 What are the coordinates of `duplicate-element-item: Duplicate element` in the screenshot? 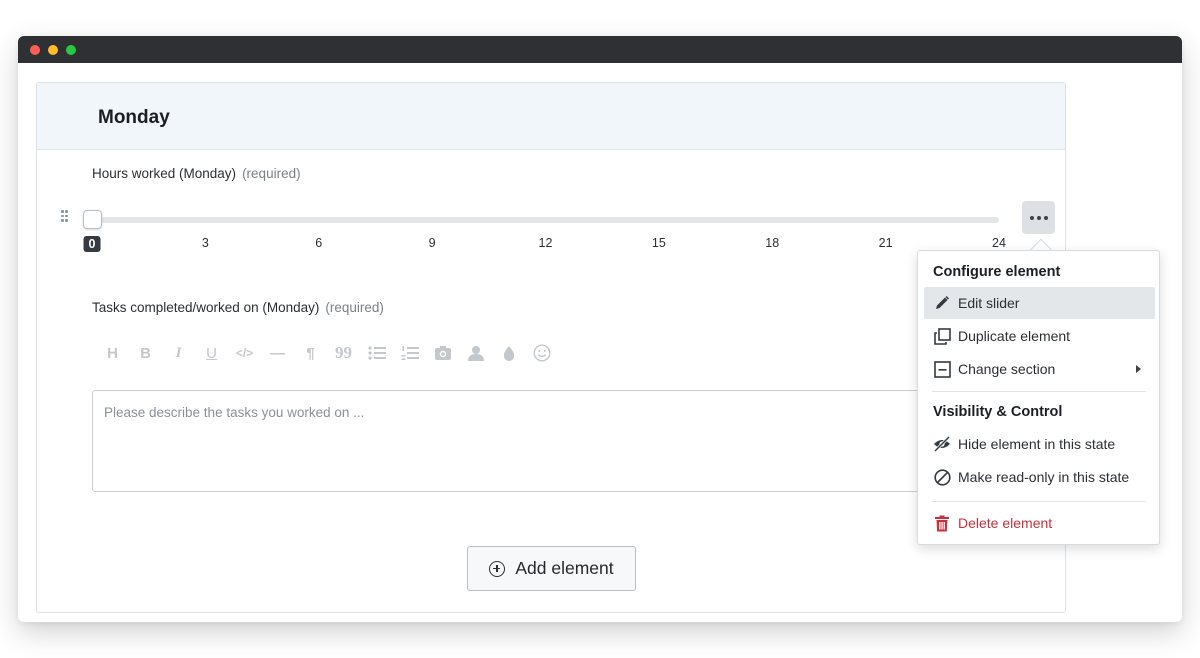 It's located at (1039, 336).